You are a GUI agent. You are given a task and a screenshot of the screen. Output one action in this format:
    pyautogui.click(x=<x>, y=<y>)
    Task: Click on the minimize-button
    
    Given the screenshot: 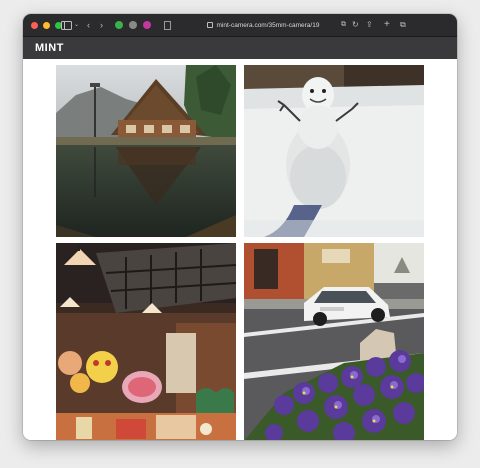 What is the action you would take?
    pyautogui.click(x=46, y=25)
    